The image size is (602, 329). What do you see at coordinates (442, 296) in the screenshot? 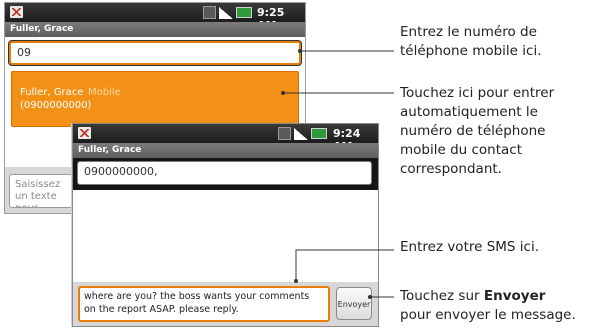
I see `callout-tap-send-prefix: Touchez sur` at bounding box center [442, 296].